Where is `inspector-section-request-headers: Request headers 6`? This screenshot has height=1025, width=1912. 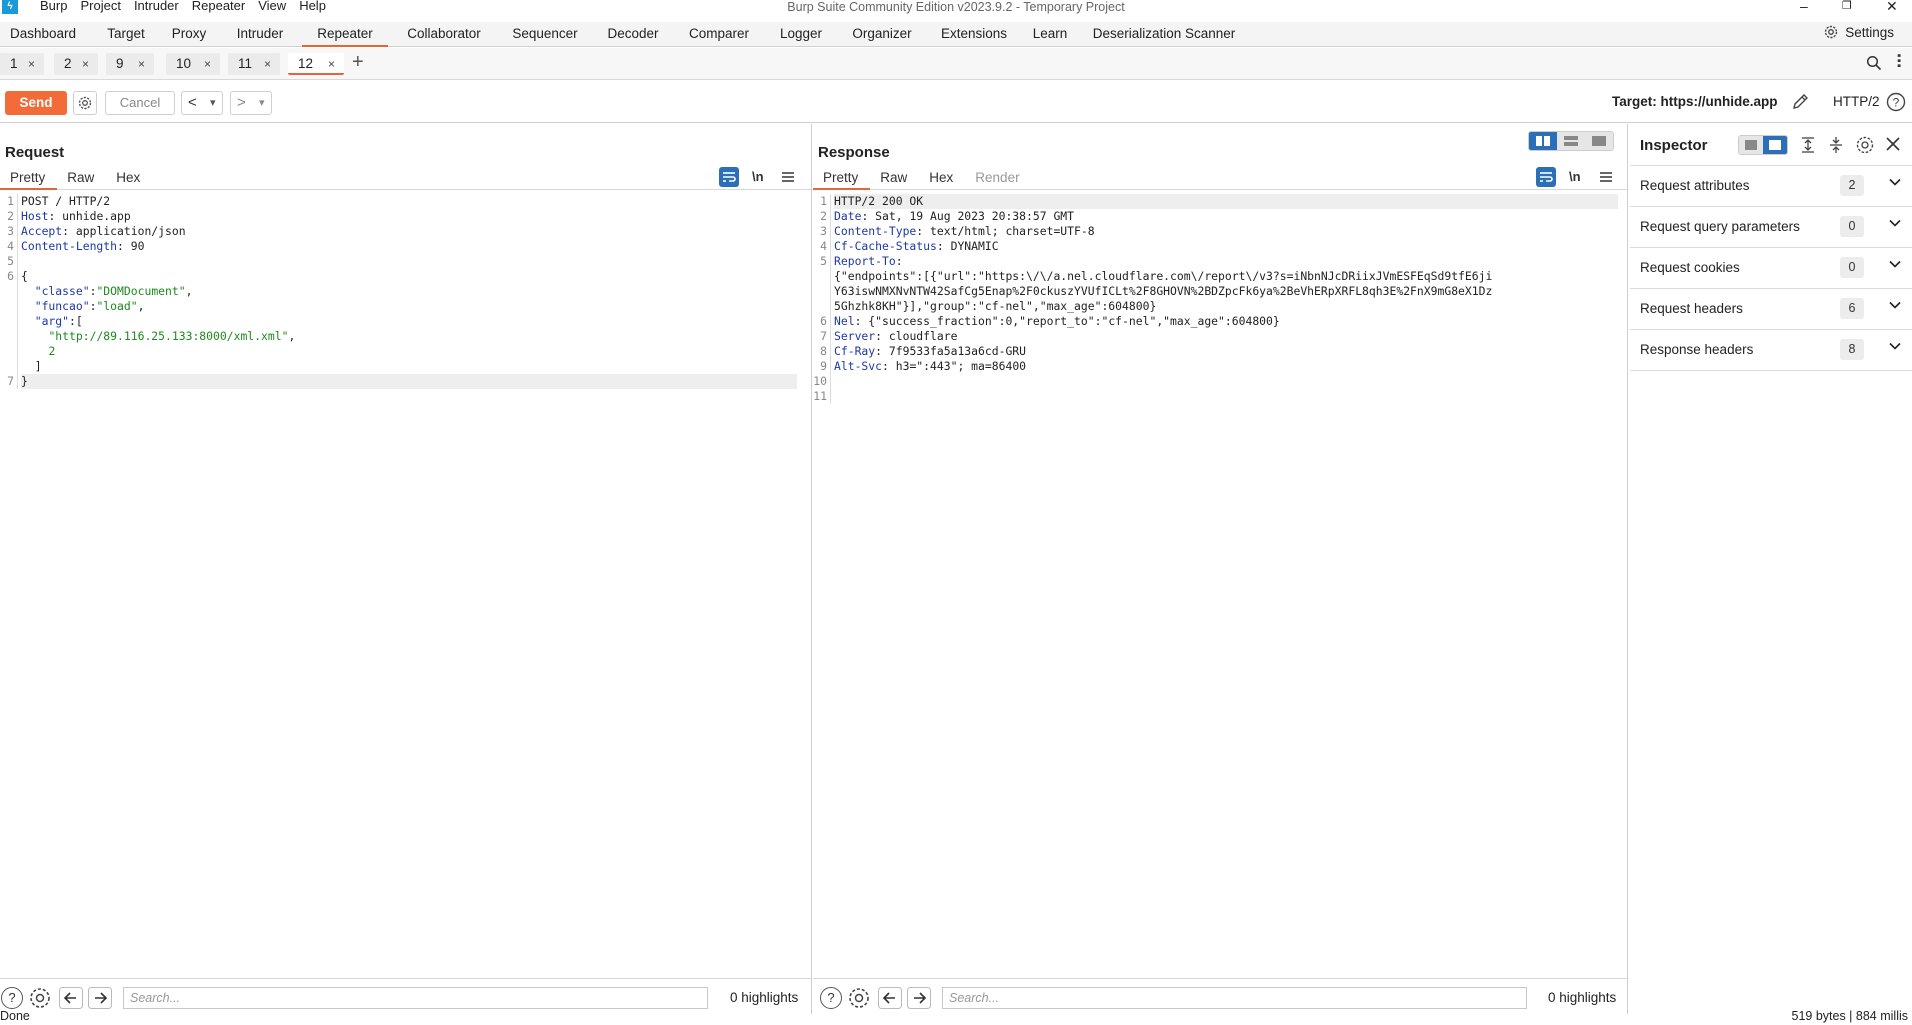 inspector-section-request-headers: Request headers 6 is located at coordinates (1771, 309).